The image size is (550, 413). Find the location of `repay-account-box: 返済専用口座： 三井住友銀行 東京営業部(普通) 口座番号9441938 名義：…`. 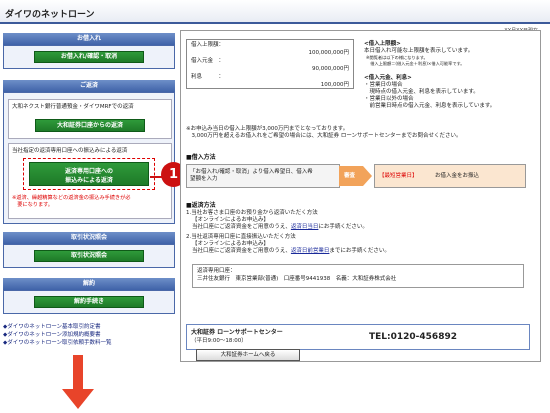

repay-account-box: 返済専用口座： 三井住友銀行 東京営業部(普通) 口座番号9441938 名義：… is located at coordinates (358, 276).